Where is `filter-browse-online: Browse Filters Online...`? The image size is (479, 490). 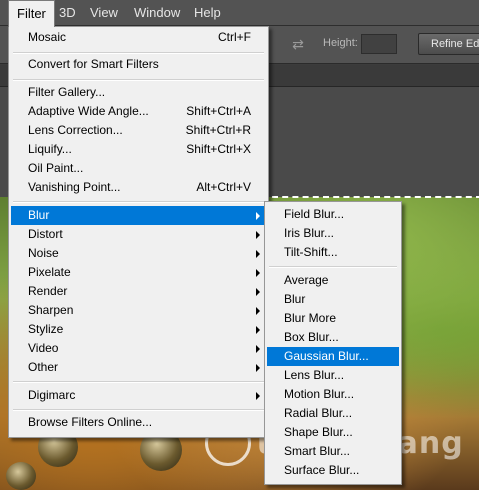 filter-browse-online: Browse Filters Online... is located at coordinates (138, 422).